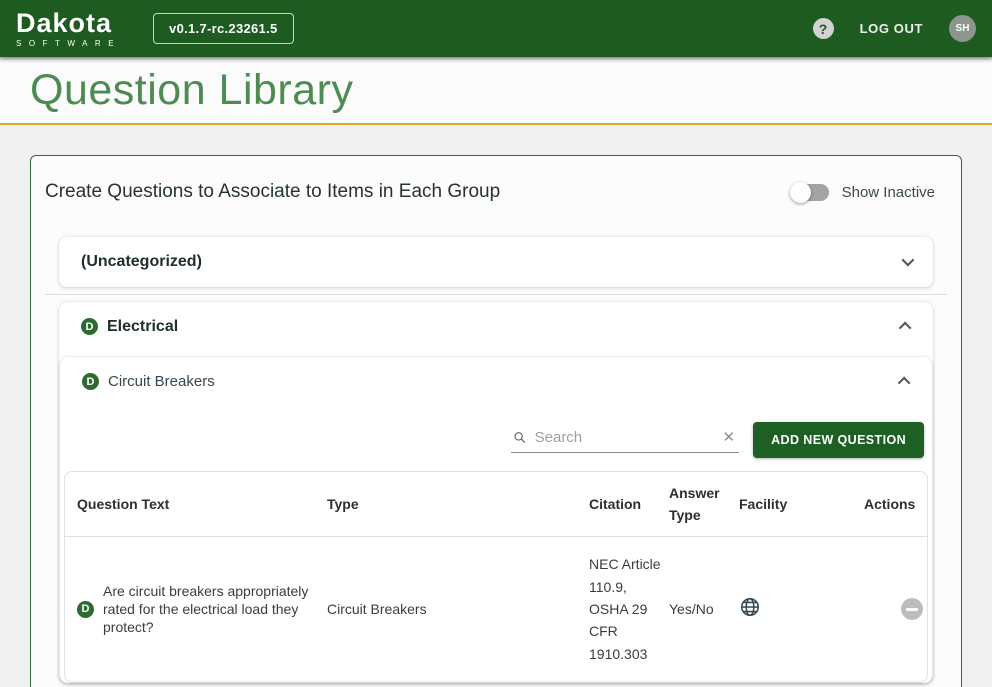 This screenshot has height=687, width=992. What do you see at coordinates (520, 437) in the screenshot?
I see `search-icon` at bounding box center [520, 437].